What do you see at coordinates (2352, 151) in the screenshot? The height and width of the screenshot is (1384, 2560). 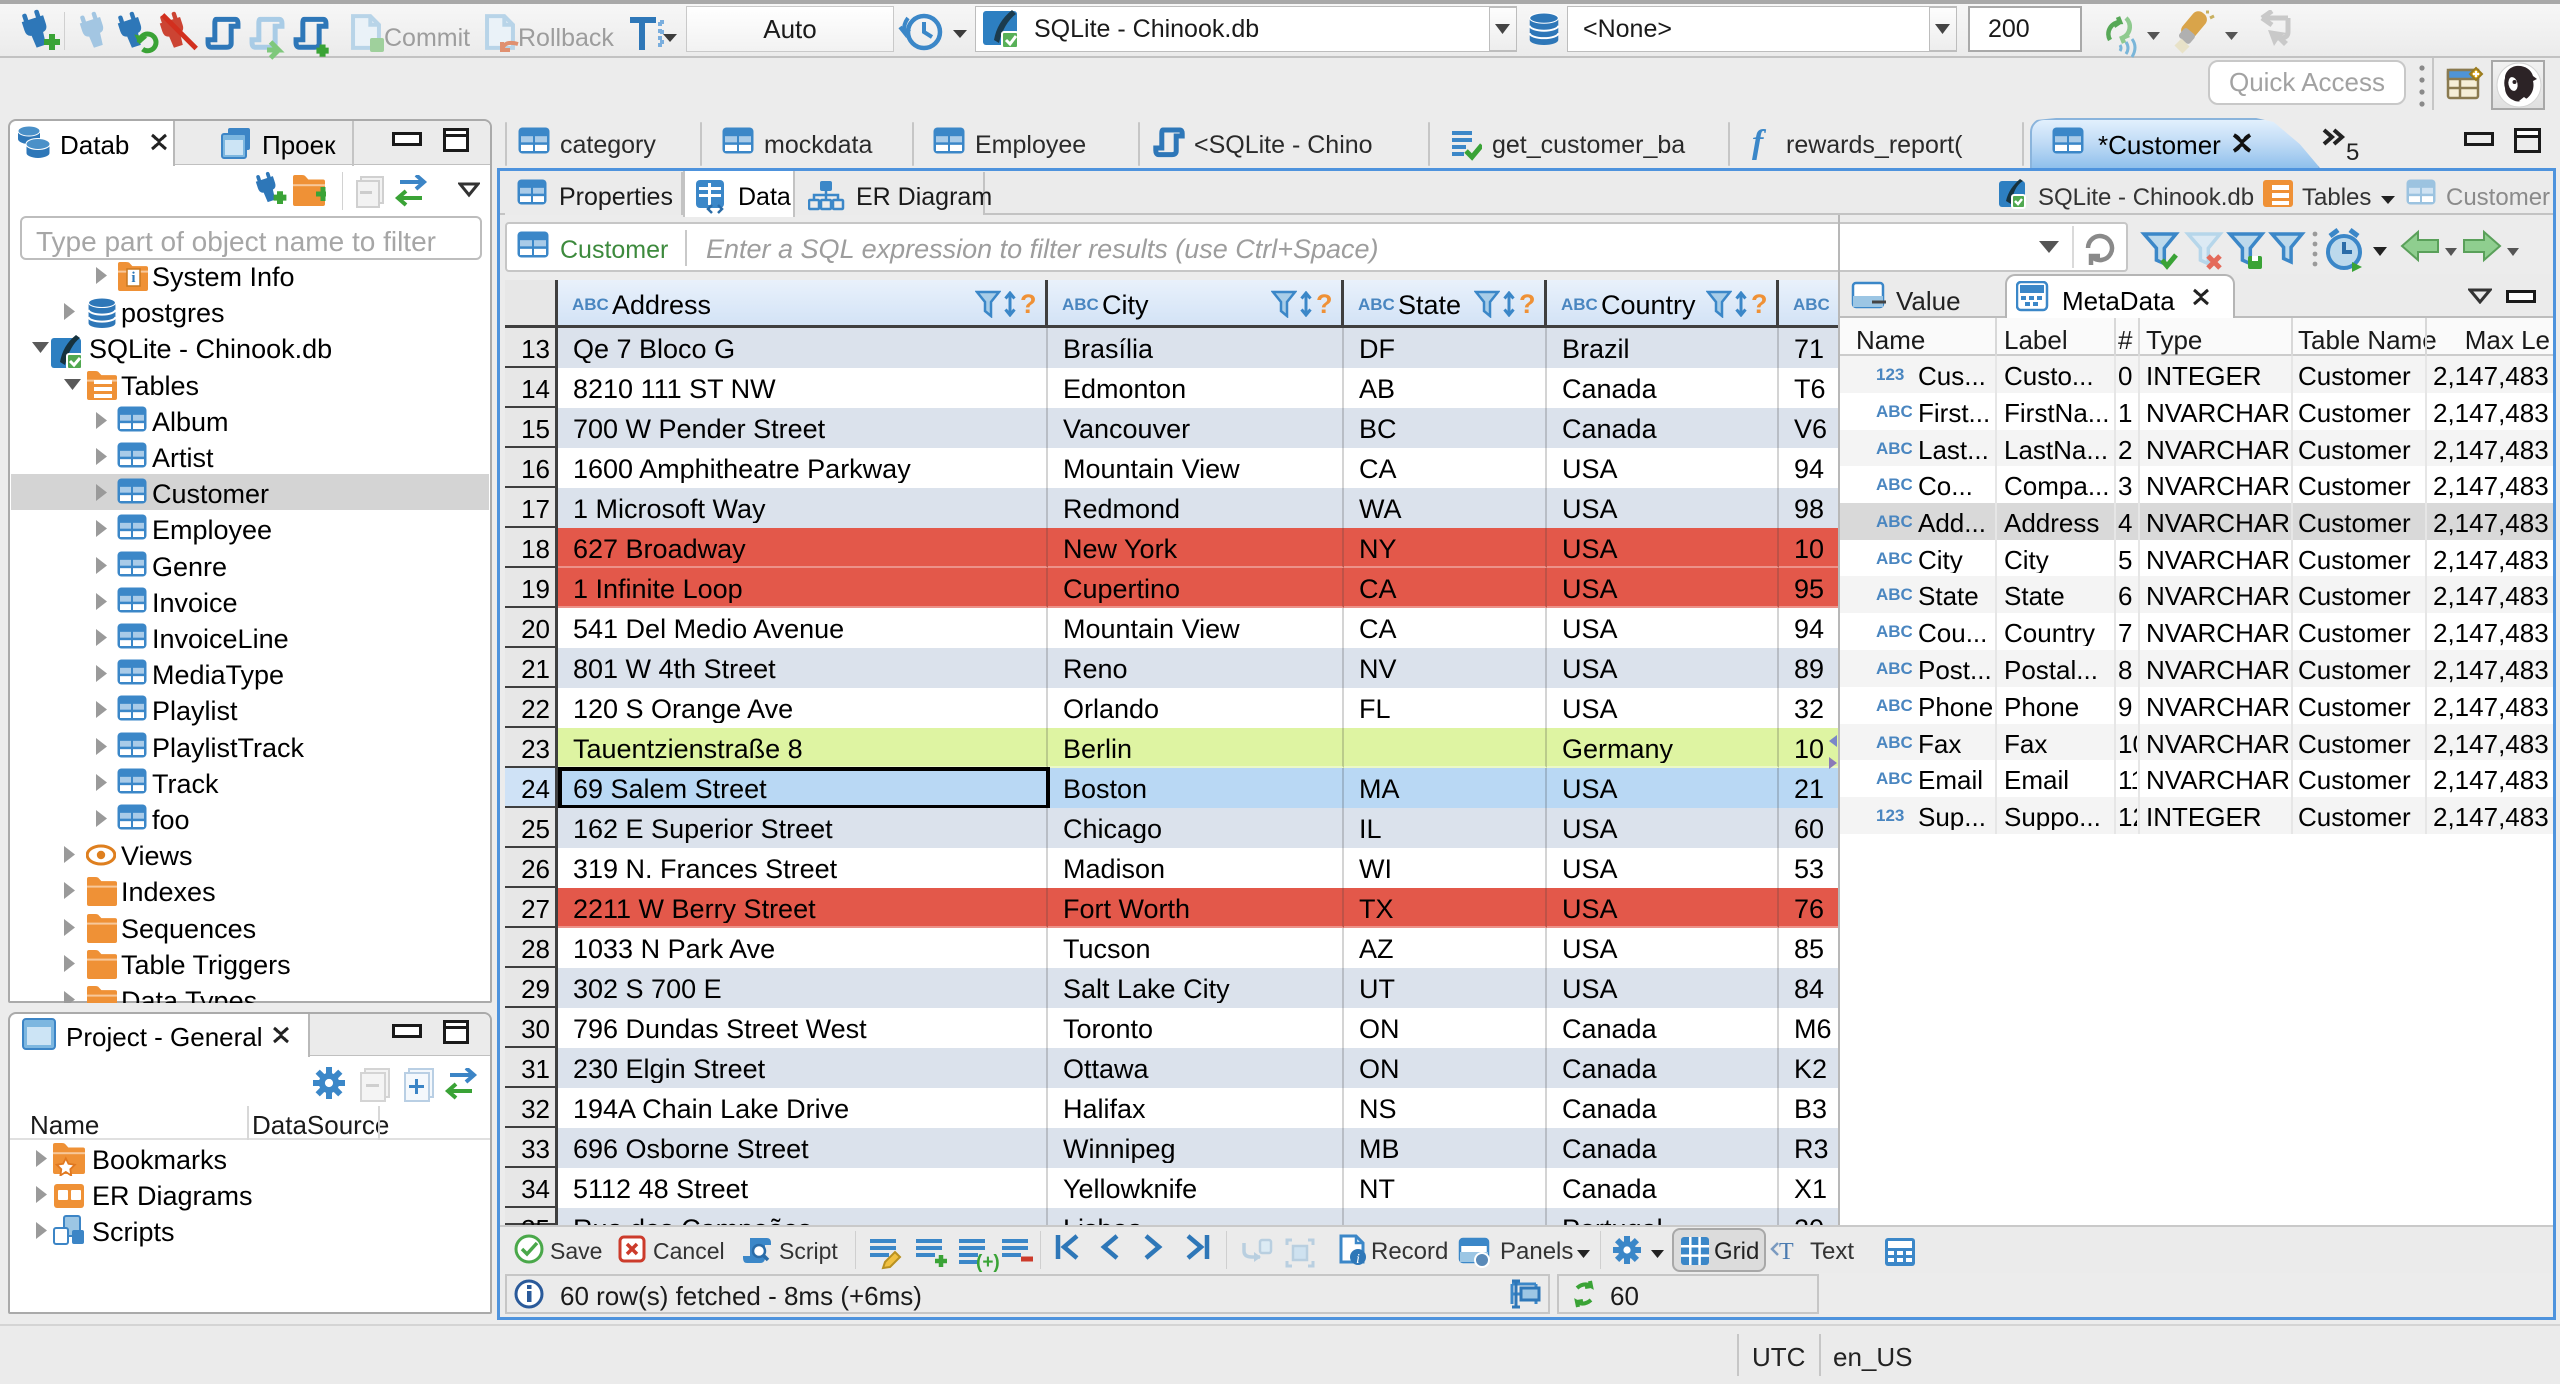 I see `svg-text: 5` at bounding box center [2352, 151].